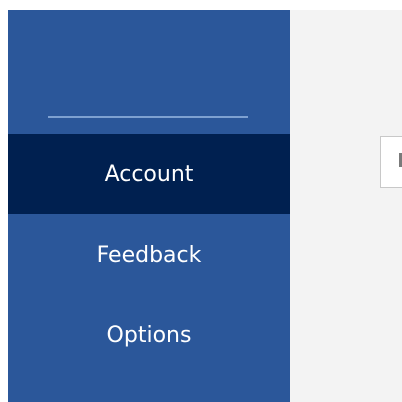 Image resolution: width=402 pixels, height=402 pixels. I want to click on nav-item-feedback-label: Feedback, so click(149, 255).